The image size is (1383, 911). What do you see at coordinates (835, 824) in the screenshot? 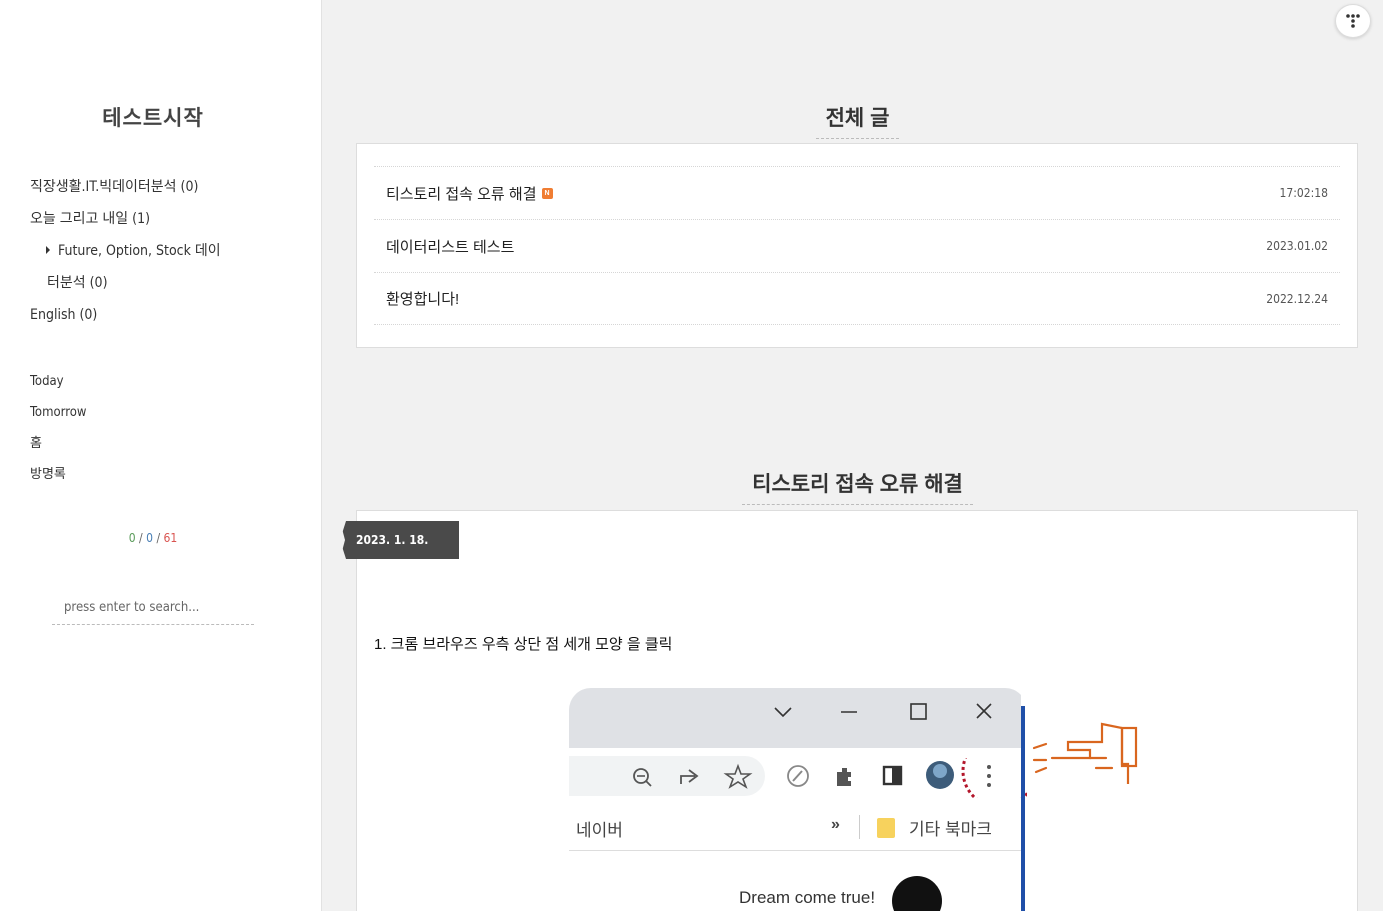
I see `bookmark-overflow: »` at bounding box center [835, 824].